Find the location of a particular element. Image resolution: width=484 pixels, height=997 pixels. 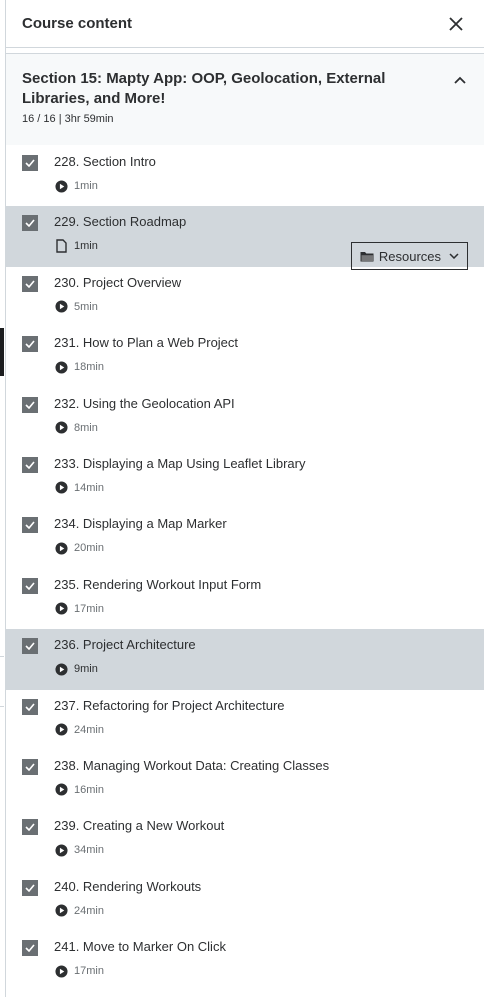

sidebar-title: Course content is located at coordinates (77, 23).